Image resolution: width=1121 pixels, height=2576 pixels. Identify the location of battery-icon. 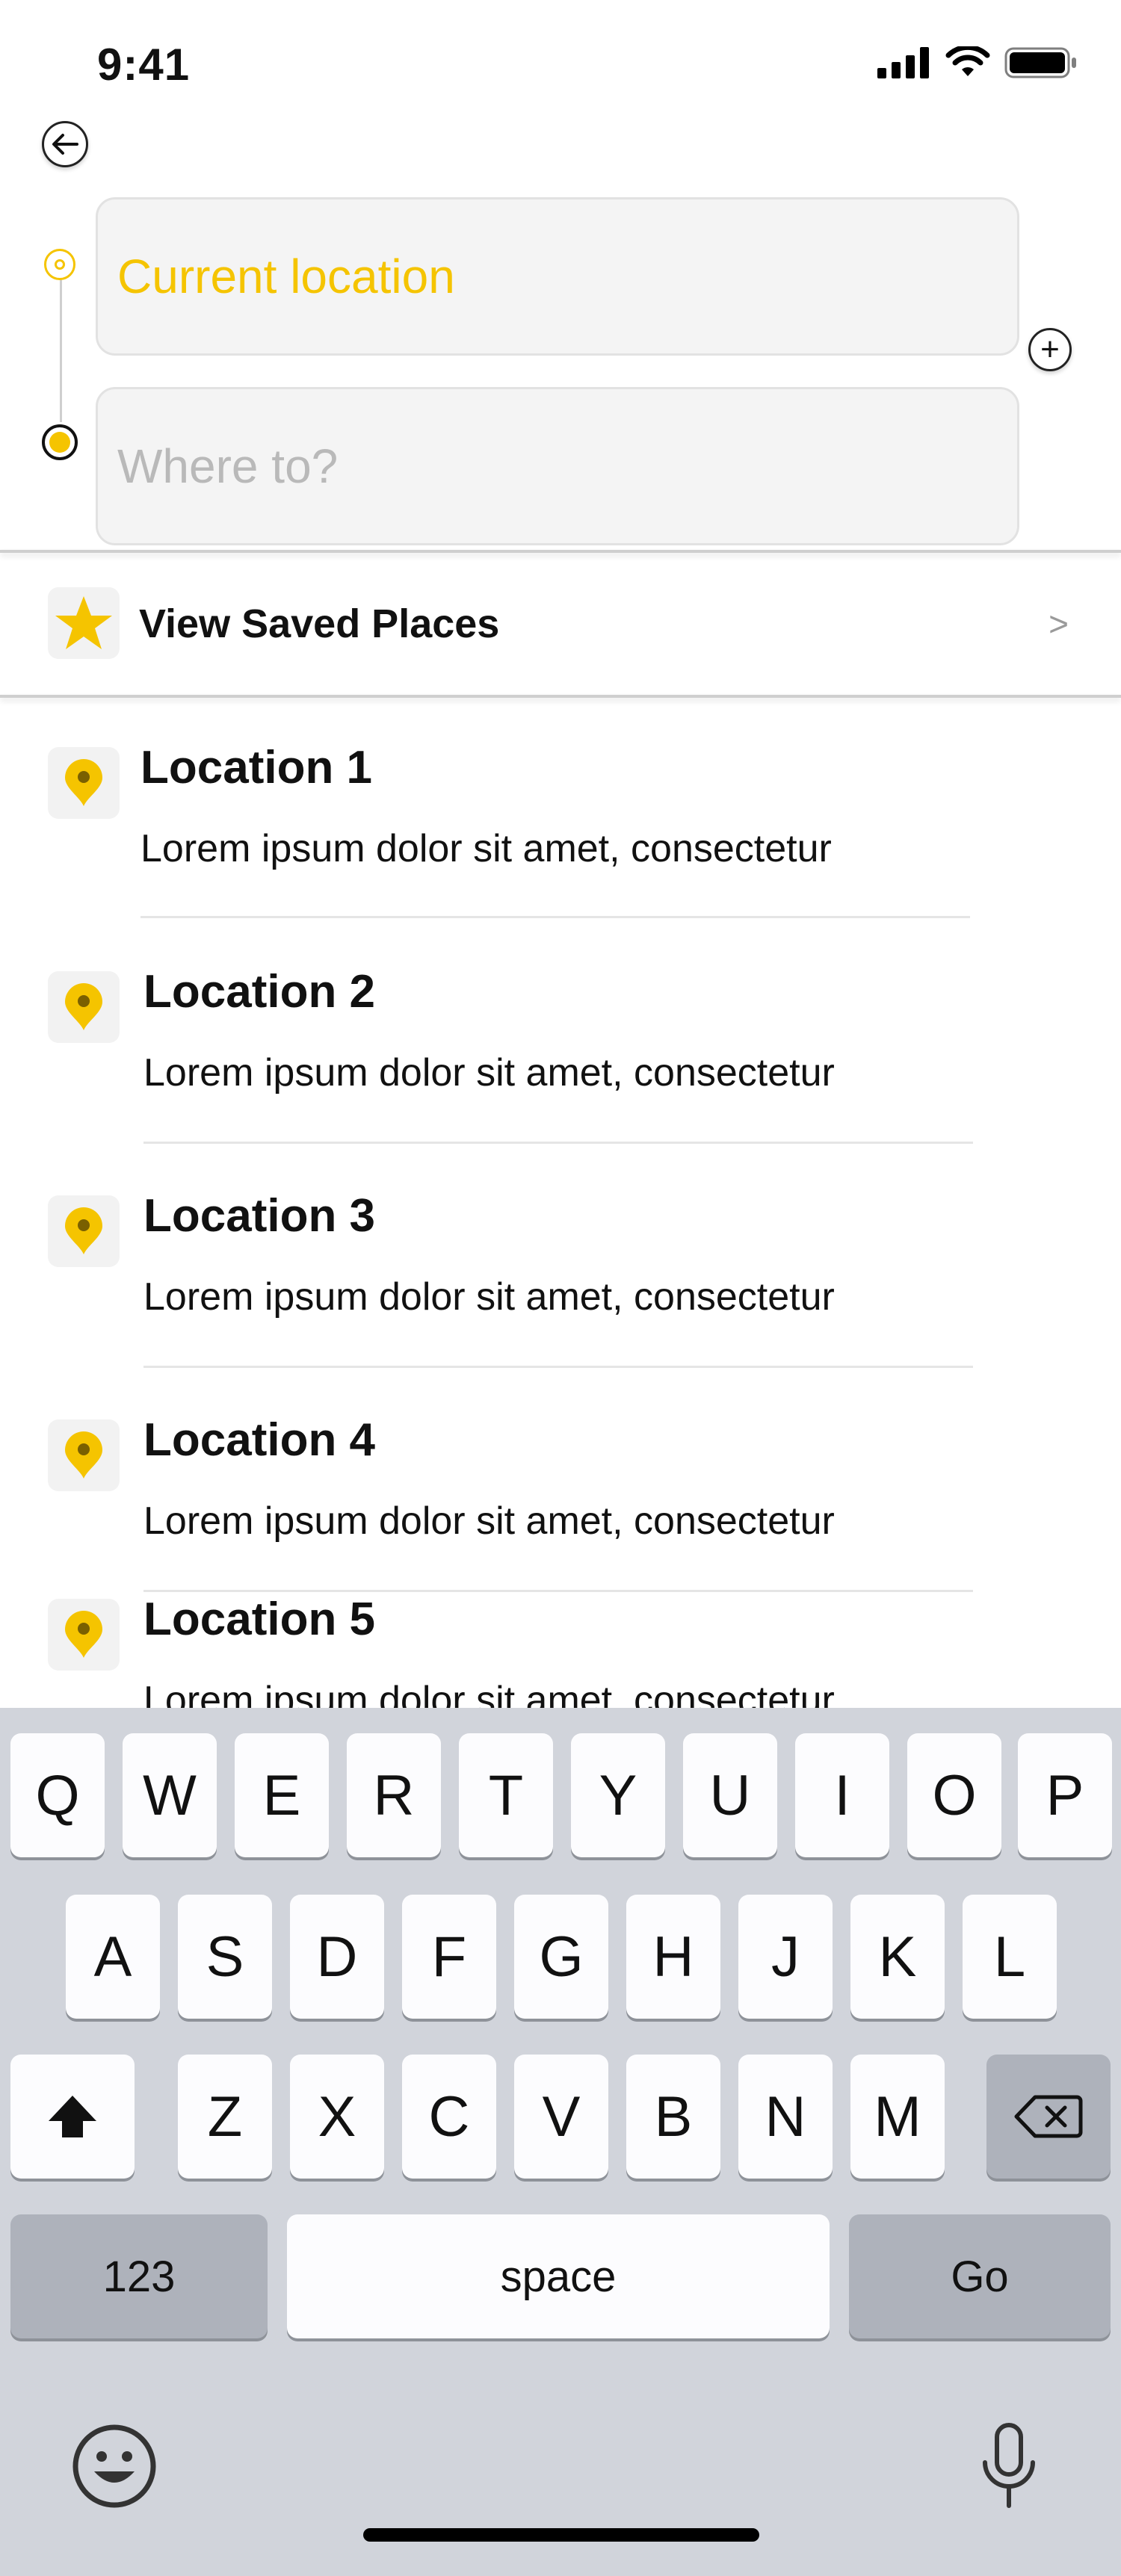
(1040, 62).